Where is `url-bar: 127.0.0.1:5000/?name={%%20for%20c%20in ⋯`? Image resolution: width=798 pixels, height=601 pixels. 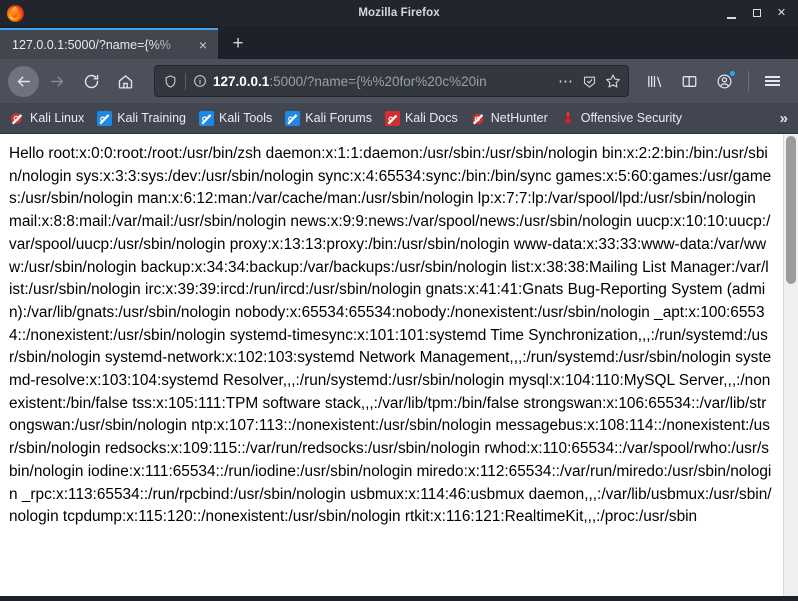
url-bar: 127.0.0.1:5000/?name={%%20for%20c%20in ⋯ is located at coordinates (391, 81).